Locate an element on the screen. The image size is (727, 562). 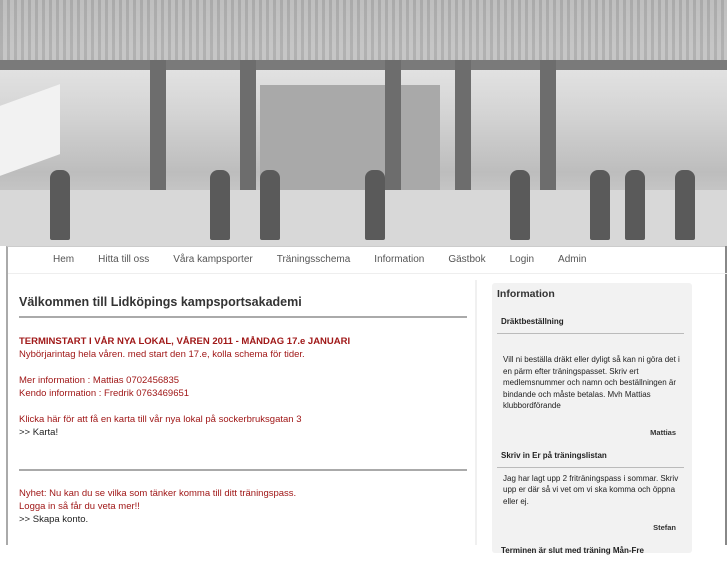
post-title: Dräktbeställning is located at coordinates (590, 325).